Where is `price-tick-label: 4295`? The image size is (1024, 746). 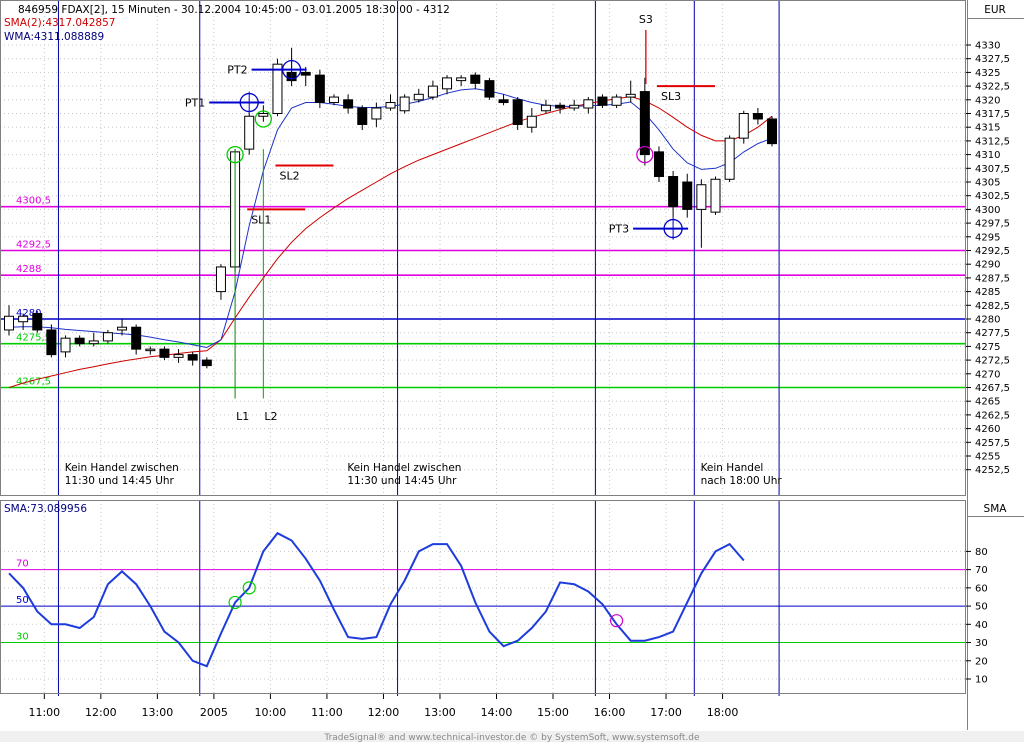
price-tick-label: 4295 is located at coordinates (987, 237).